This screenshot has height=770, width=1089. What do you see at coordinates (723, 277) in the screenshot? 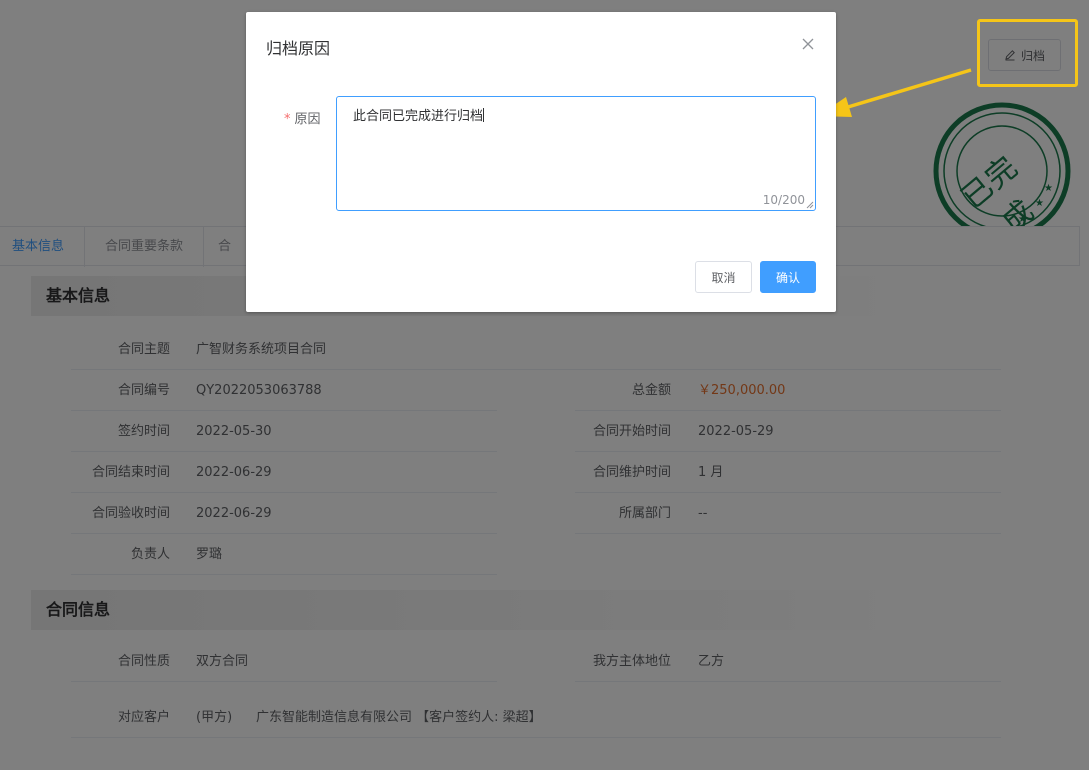
I see `cancel-button: 取消` at bounding box center [723, 277].